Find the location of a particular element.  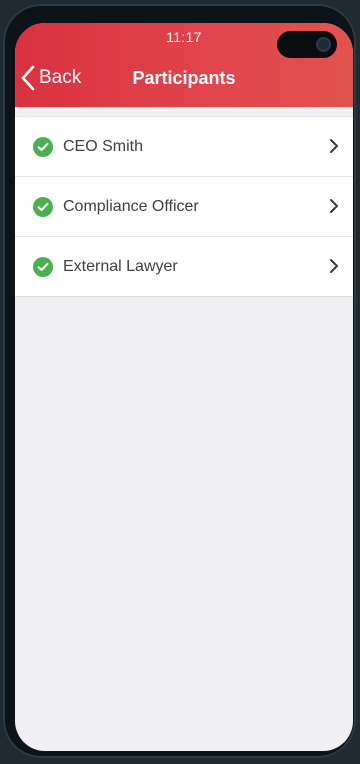

page-title: Participants is located at coordinates (184, 78).